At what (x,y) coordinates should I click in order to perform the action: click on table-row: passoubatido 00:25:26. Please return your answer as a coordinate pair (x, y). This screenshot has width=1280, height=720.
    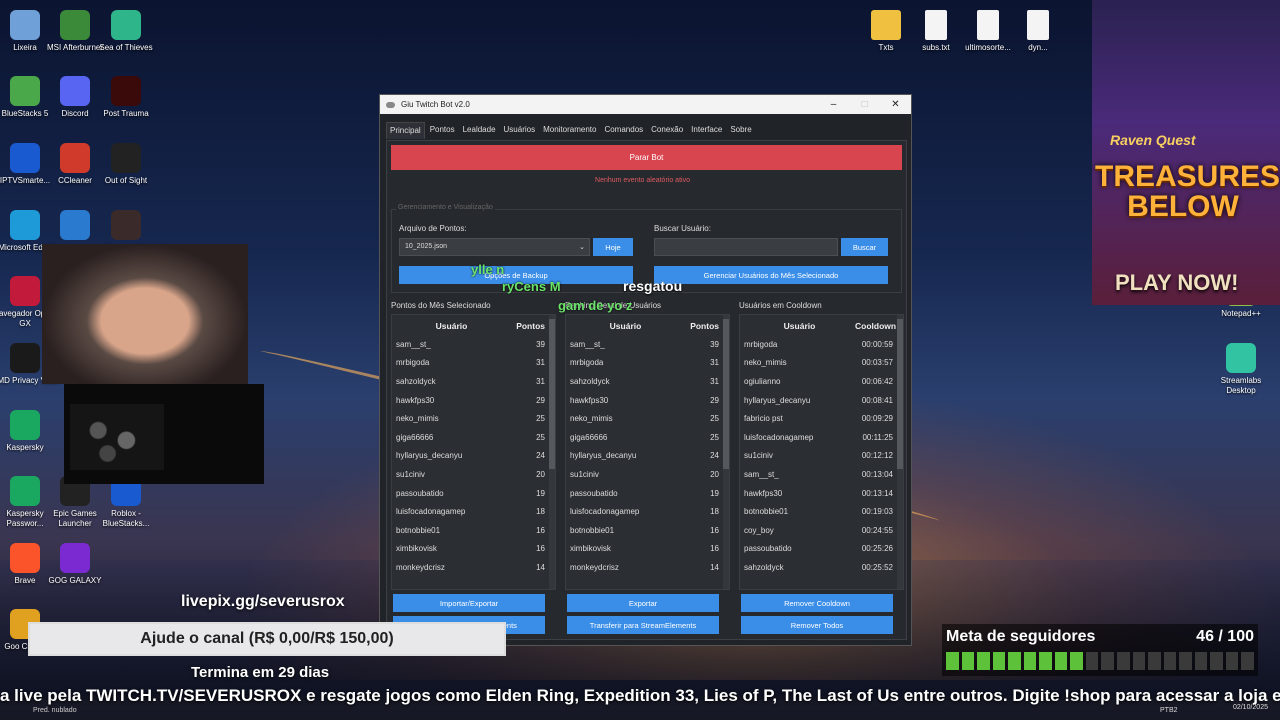
    Looking at the image, I should click on (821, 549).